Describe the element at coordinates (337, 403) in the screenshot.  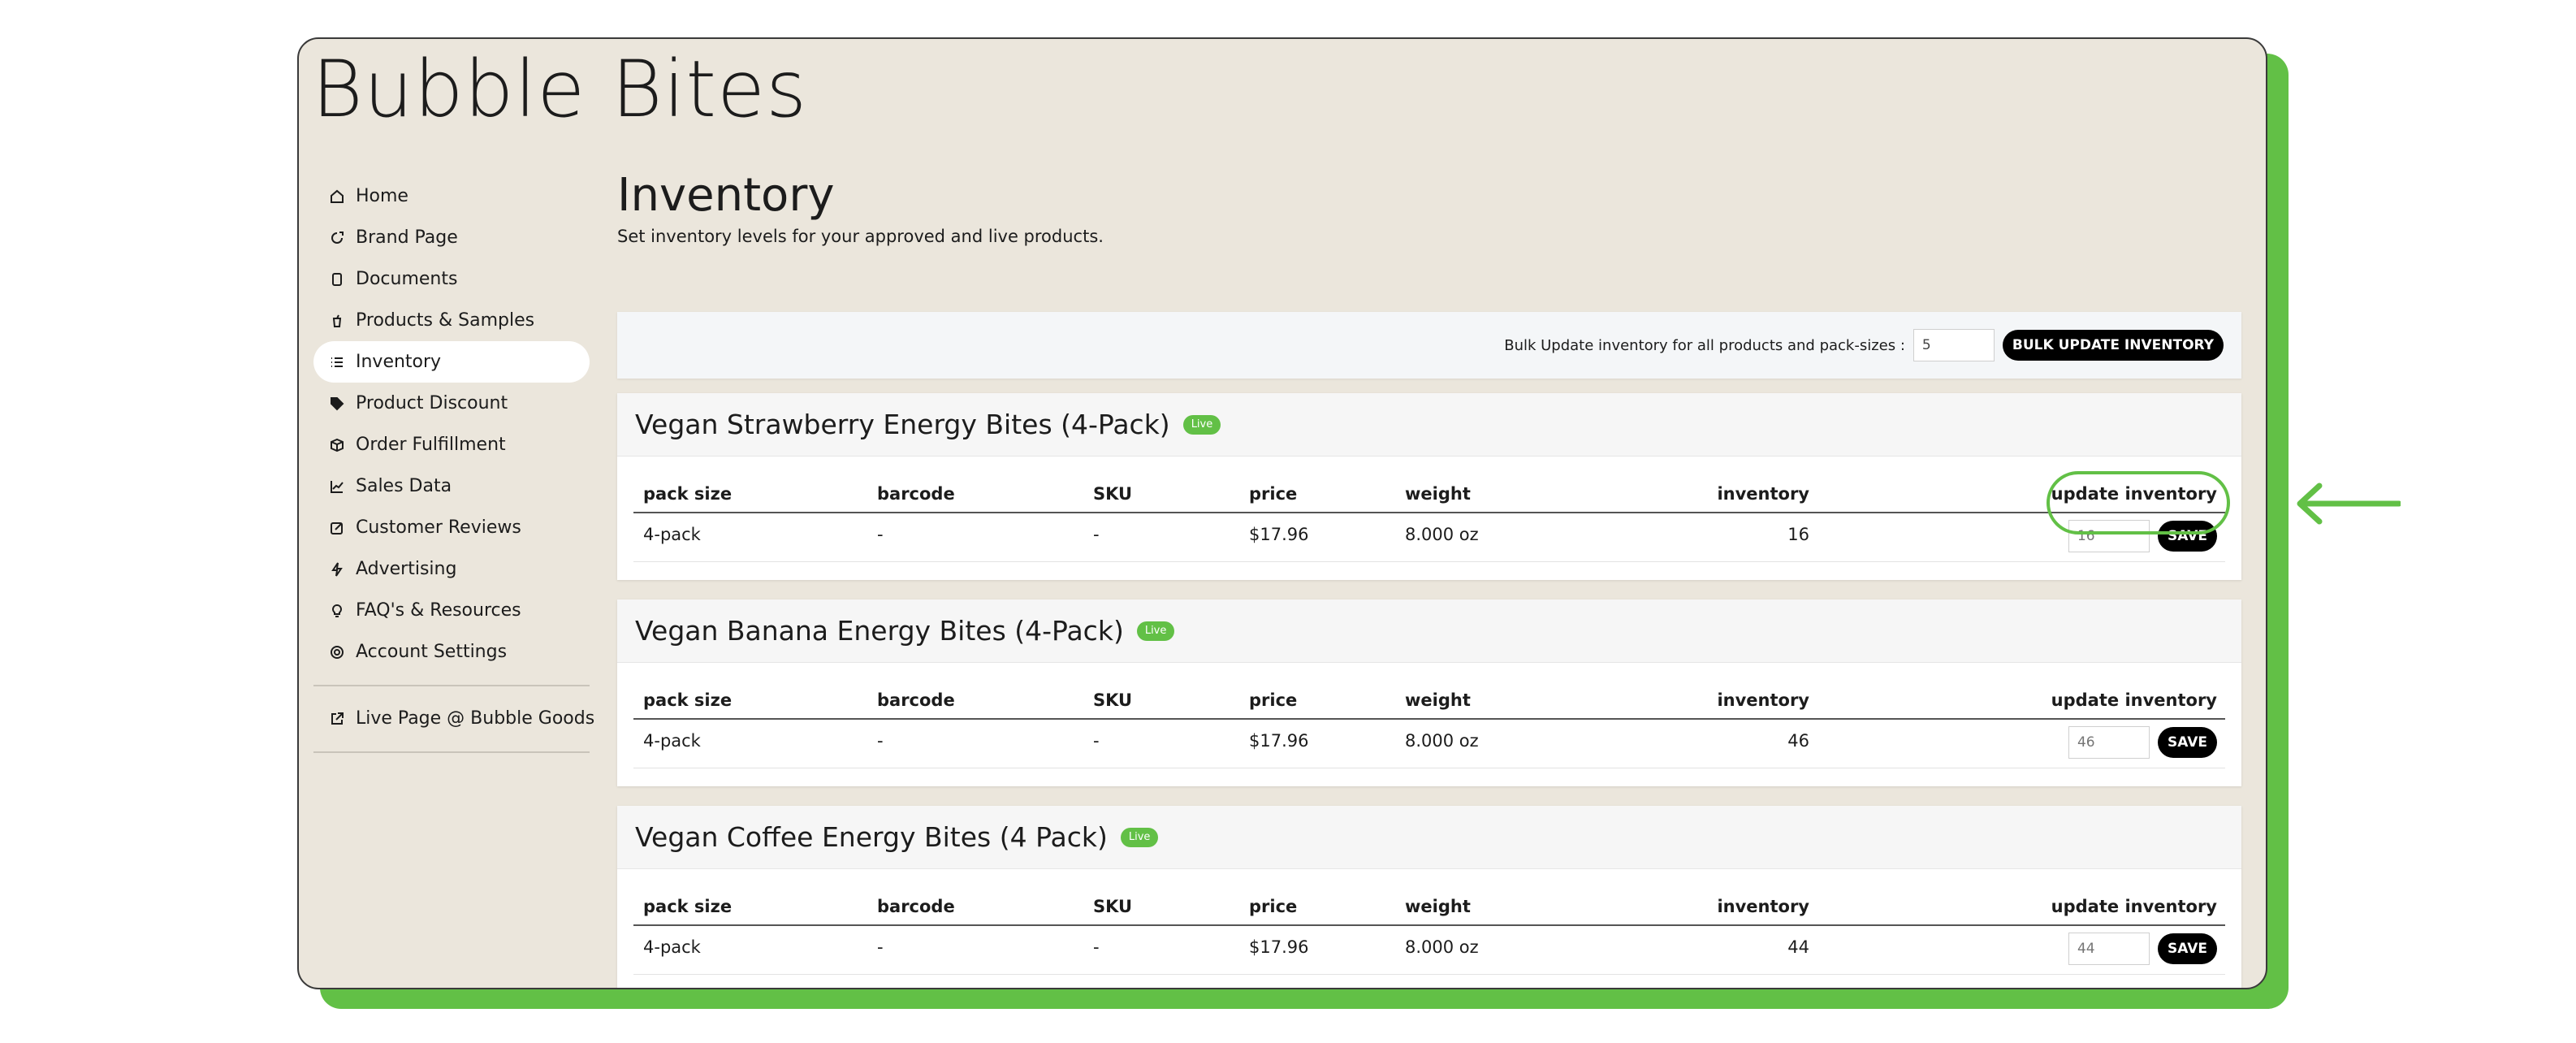
I see `tag-icon` at that location.